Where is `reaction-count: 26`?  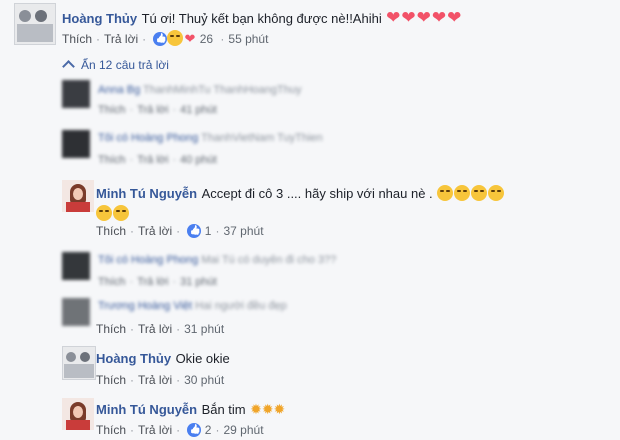
reaction-count: 26 is located at coordinates (206, 39).